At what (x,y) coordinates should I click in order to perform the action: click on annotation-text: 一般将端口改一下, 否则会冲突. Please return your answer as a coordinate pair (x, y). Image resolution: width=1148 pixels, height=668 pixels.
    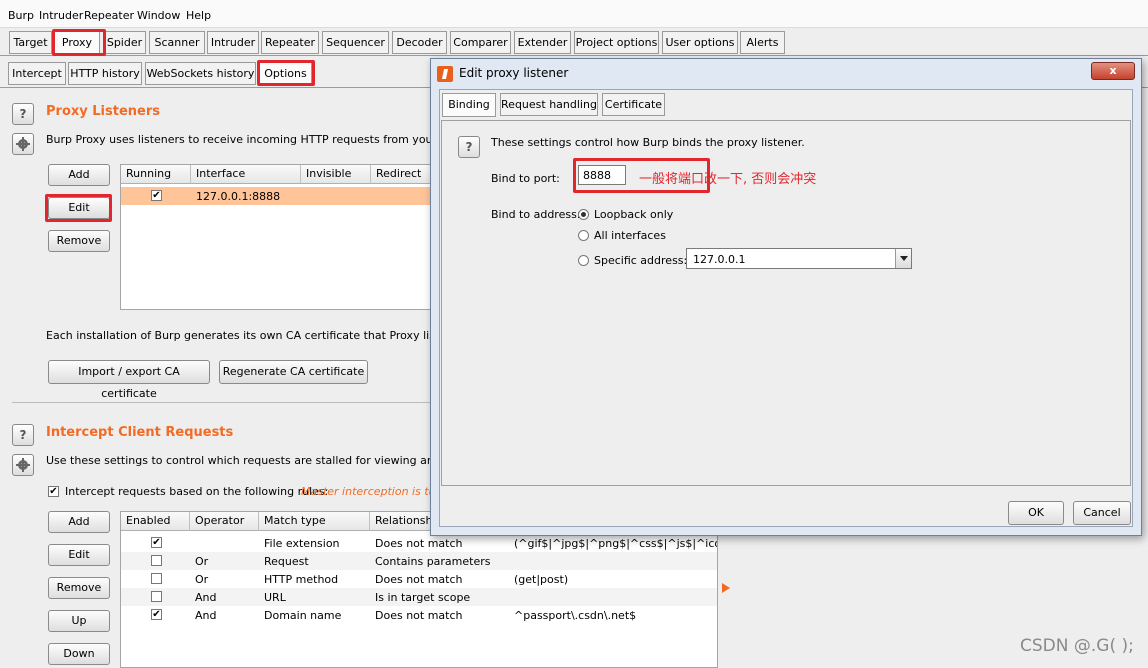
    Looking at the image, I should click on (728, 179).